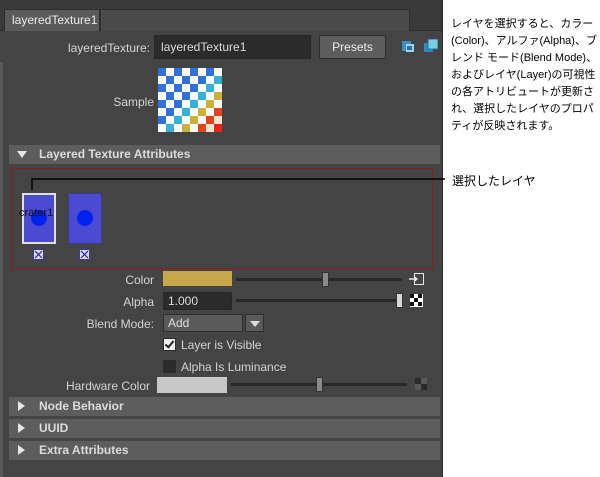  I want to click on callout-leader-line, so click(238, 184).